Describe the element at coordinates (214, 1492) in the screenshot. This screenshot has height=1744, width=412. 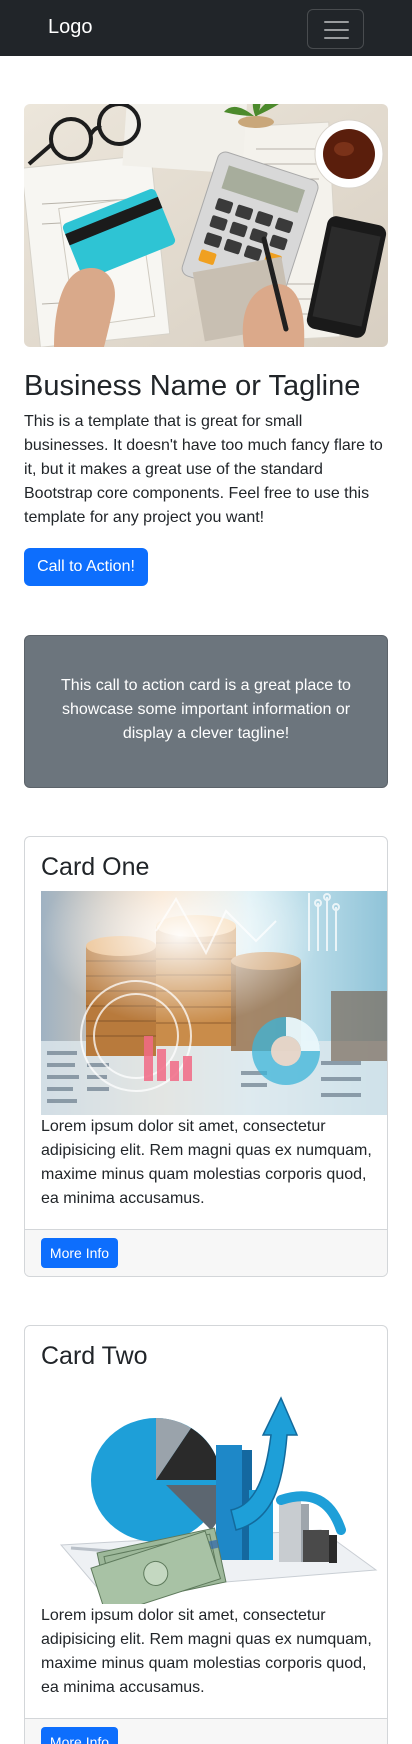
I see `card-two-image` at that location.